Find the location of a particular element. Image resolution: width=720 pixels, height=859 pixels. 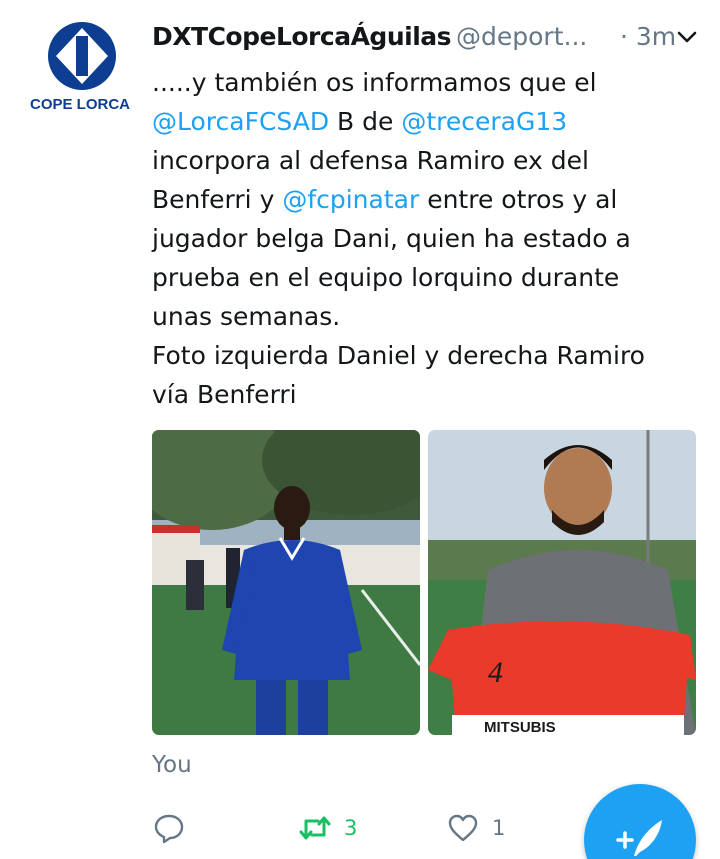

photo-daniel is located at coordinates (286, 582).